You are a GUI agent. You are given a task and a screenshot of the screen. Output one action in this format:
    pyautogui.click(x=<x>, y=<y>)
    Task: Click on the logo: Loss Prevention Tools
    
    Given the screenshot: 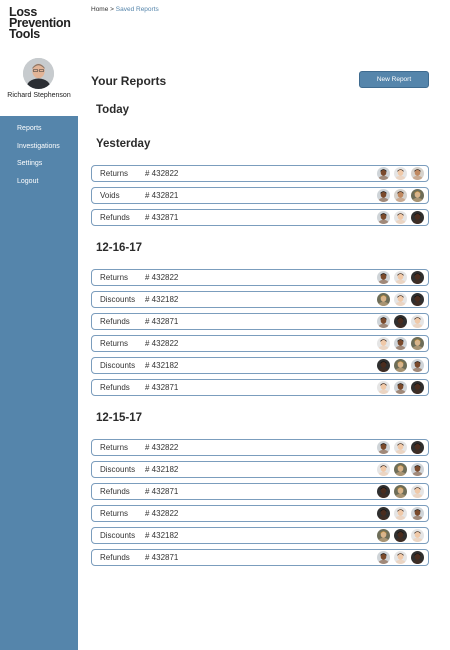 What is the action you would take?
    pyautogui.click(x=42, y=23)
    